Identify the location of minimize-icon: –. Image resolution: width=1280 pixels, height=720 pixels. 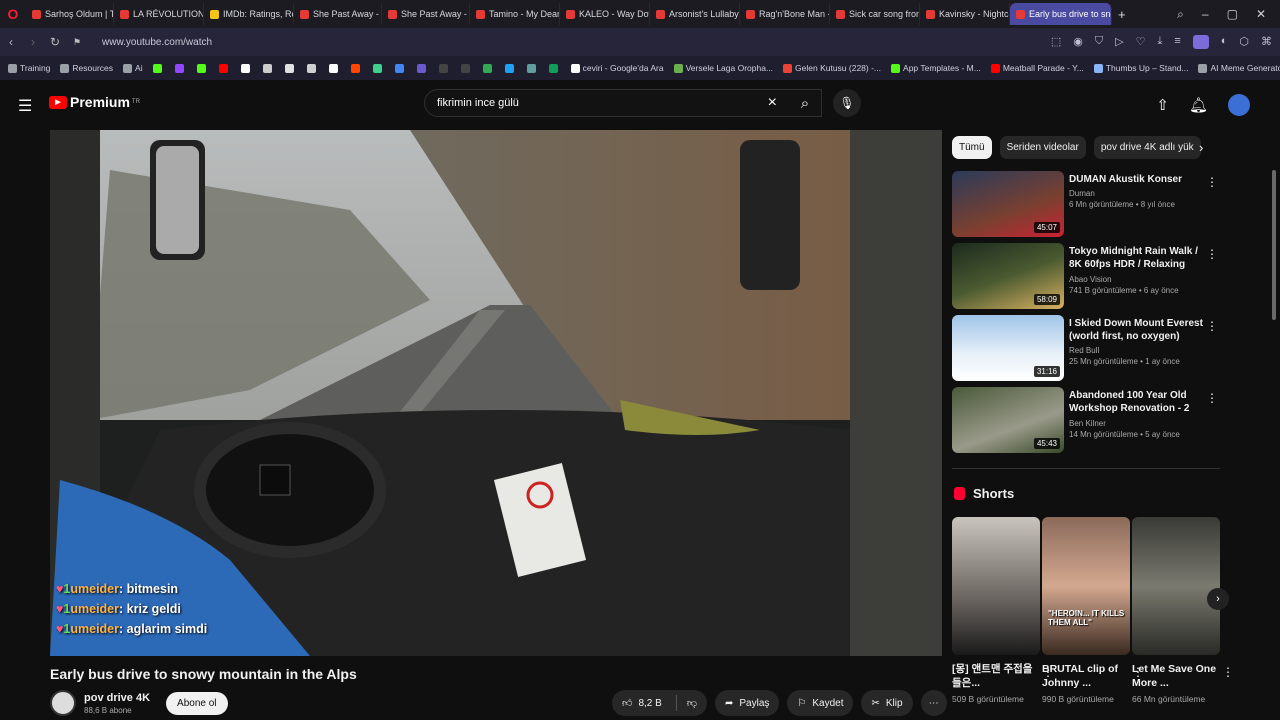
(1205, 14).